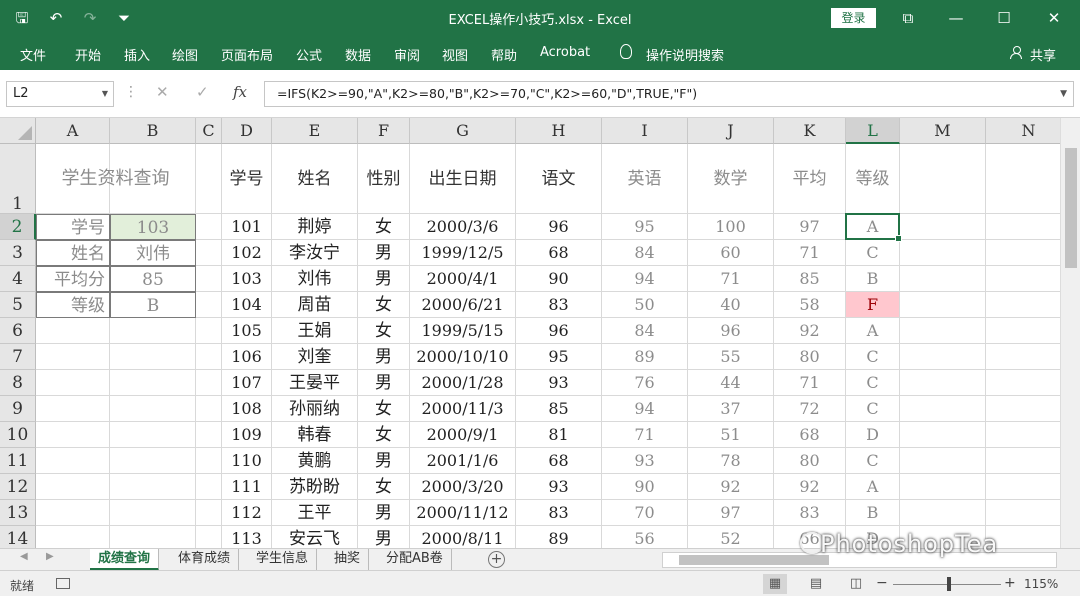 The height and width of the screenshot is (596, 1080). I want to click on lookup-value: 85, so click(153, 279).